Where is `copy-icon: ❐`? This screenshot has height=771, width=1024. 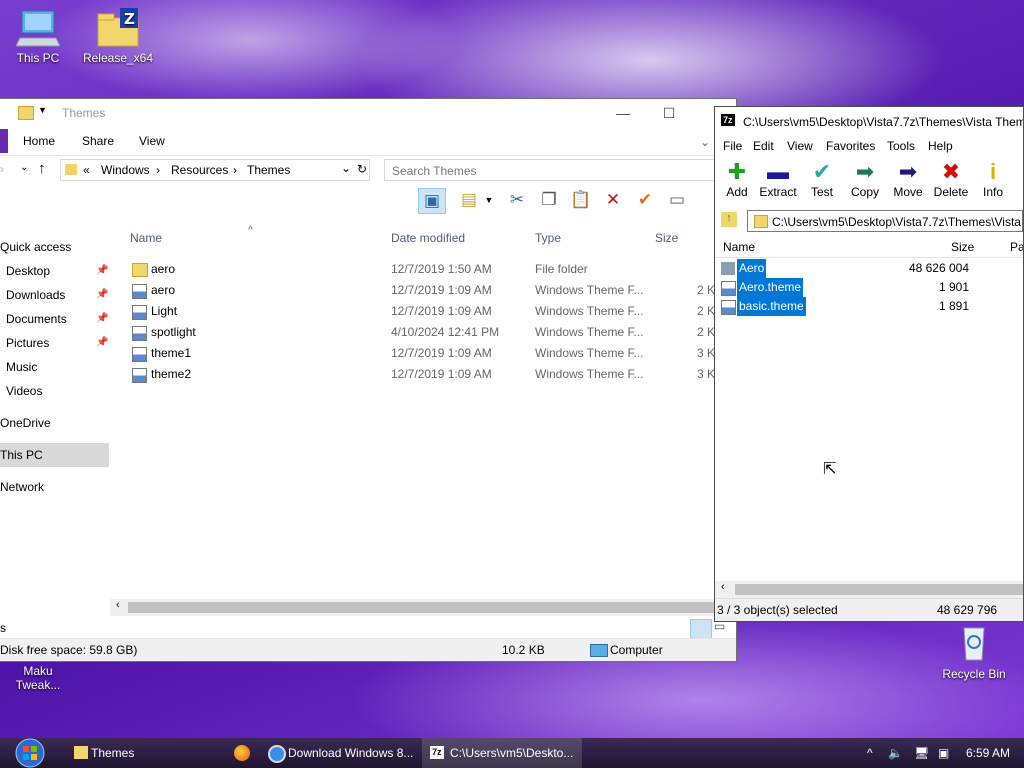
copy-icon: ❐ is located at coordinates (549, 200).